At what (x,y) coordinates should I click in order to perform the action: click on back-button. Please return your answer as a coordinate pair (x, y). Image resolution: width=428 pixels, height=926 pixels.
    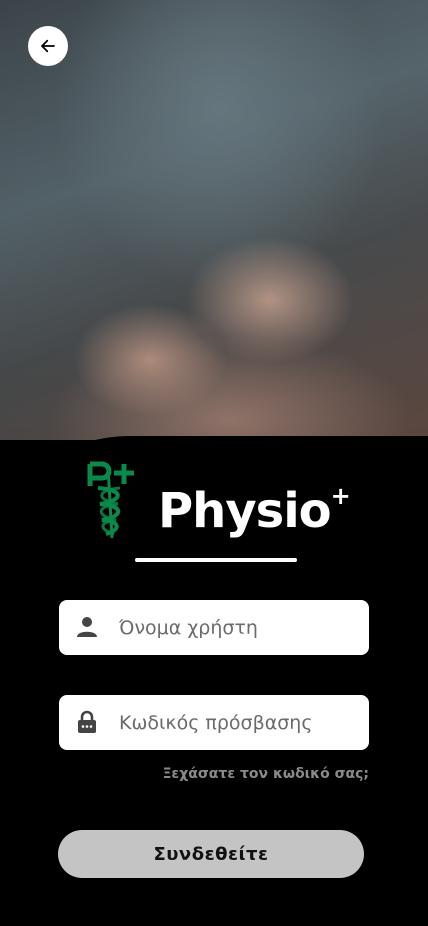
    Looking at the image, I should click on (48, 46).